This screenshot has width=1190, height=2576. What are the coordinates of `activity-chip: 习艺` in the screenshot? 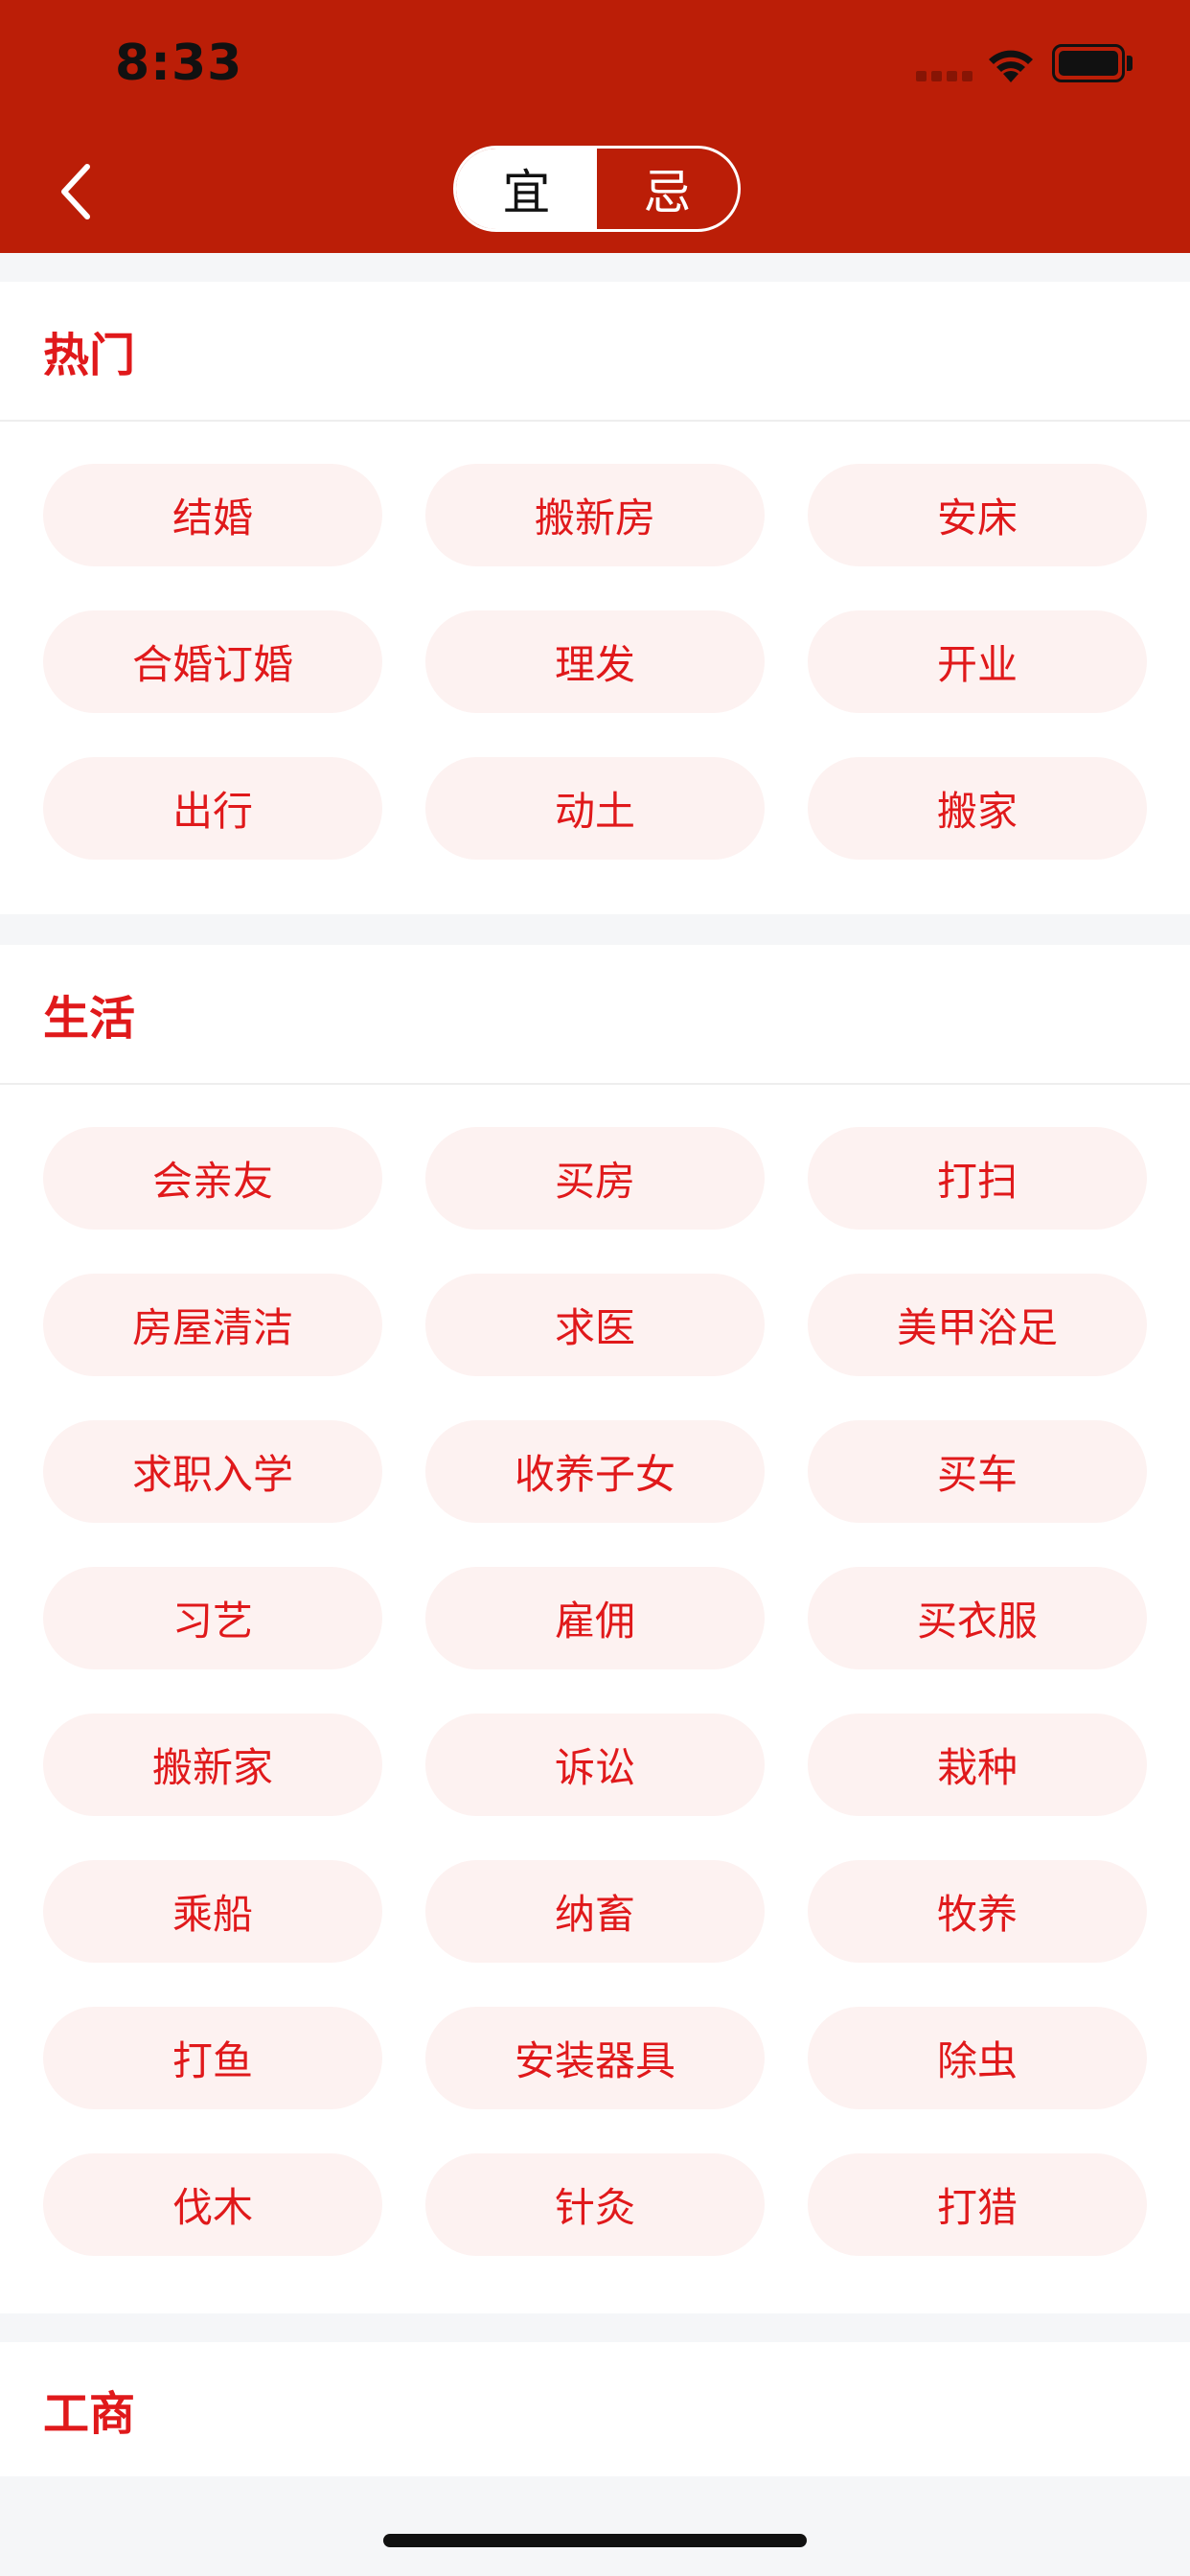 It's located at (213, 1618).